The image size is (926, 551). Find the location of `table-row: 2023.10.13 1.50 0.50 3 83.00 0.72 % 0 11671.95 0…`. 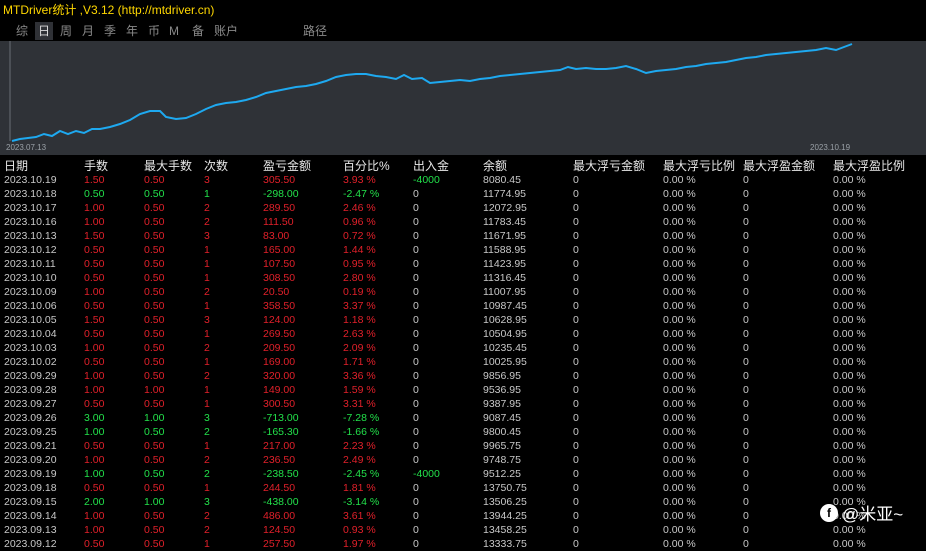

table-row: 2023.10.13 1.50 0.50 3 83.00 0.72 % 0 11671.95 0… is located at coordinates (463, 236).